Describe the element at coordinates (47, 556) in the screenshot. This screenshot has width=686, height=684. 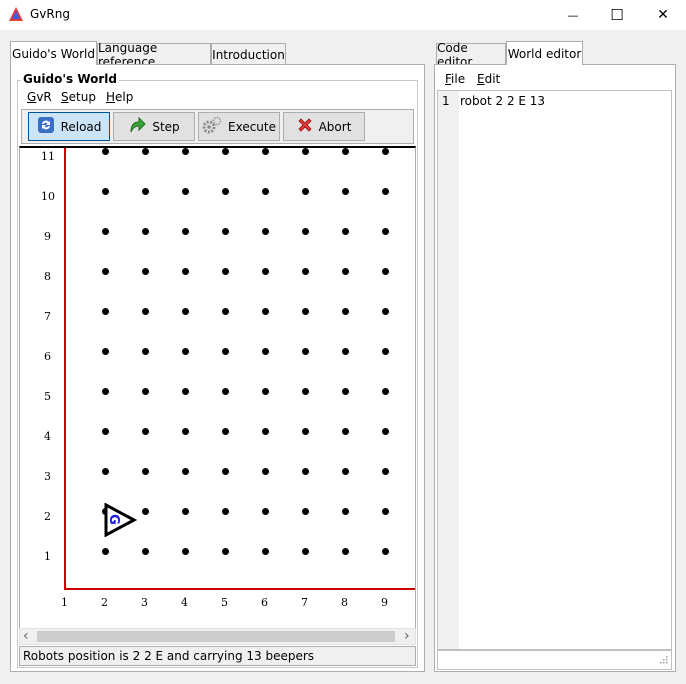
I see `y-axis-label: 1` at that location.